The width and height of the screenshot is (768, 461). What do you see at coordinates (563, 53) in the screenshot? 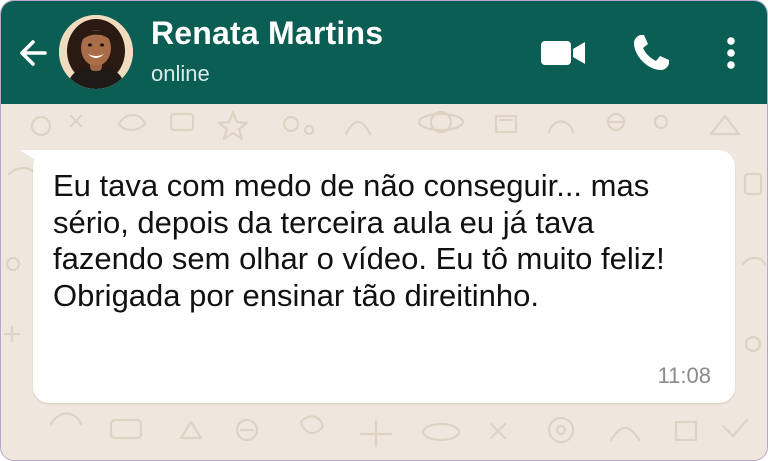
I see `video-camera-icon` at bounding box center [563, 53].